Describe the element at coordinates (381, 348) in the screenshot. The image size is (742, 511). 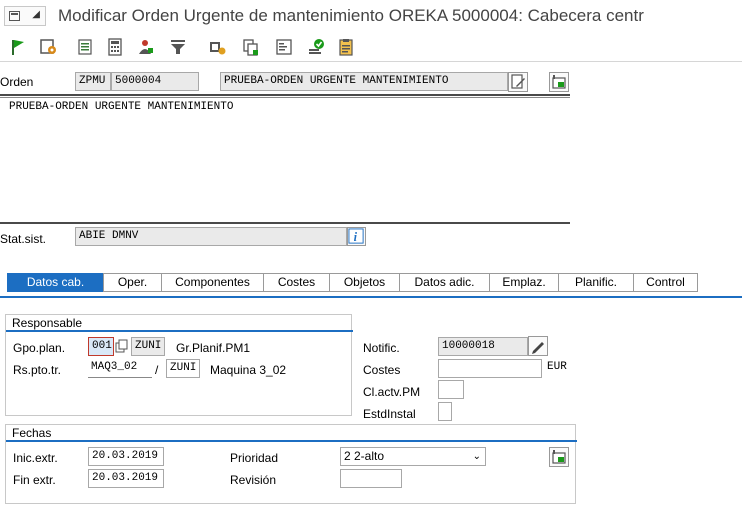
I see `notific-label: Notific.` at that location.